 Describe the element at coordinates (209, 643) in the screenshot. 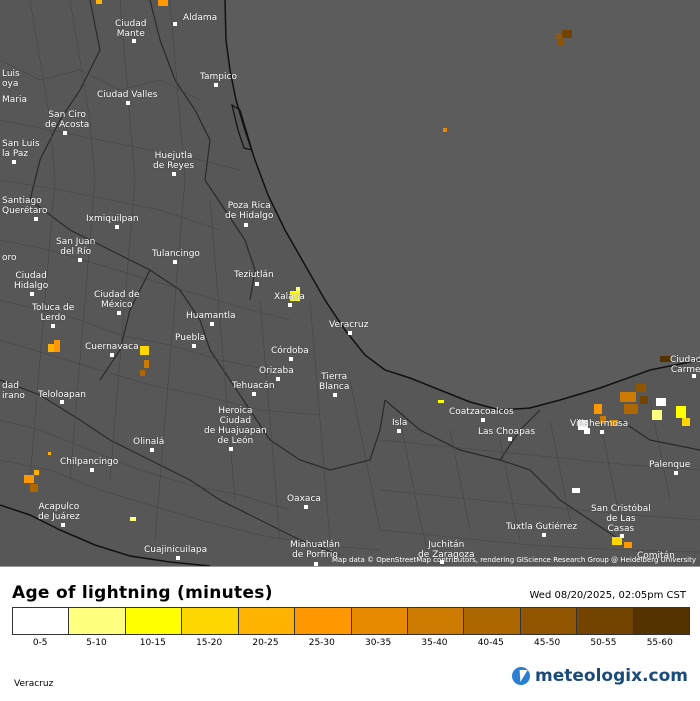

I see `legend-bin-label: 15-20` at that location.